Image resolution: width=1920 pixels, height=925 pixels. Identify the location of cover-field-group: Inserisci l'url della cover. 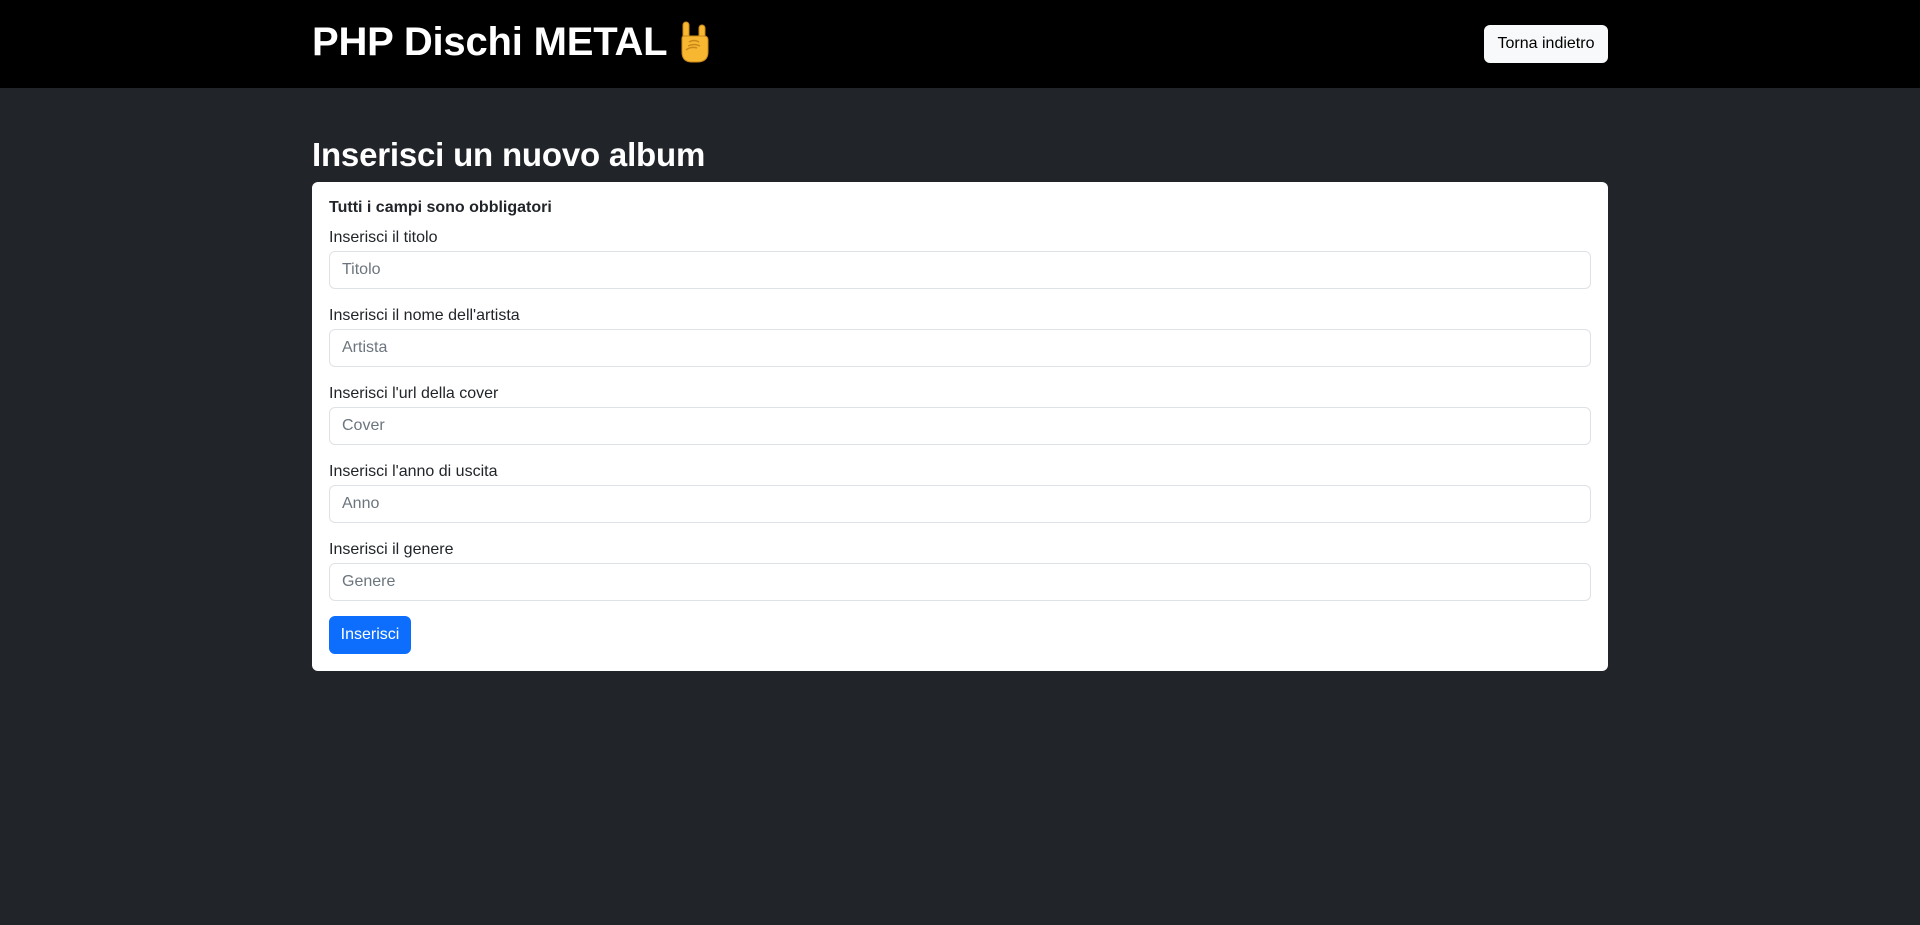
(960, 414).